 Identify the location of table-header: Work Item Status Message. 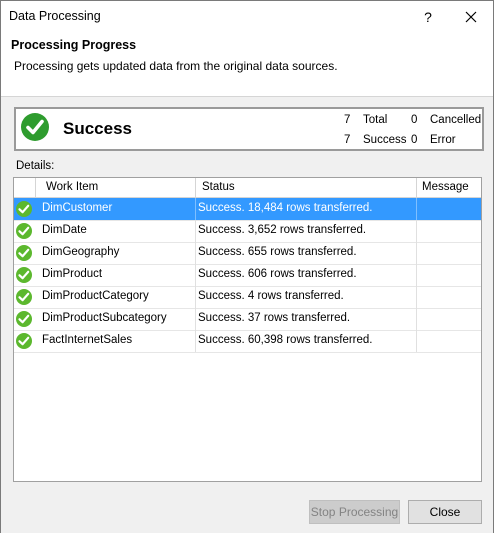
(247, 188).